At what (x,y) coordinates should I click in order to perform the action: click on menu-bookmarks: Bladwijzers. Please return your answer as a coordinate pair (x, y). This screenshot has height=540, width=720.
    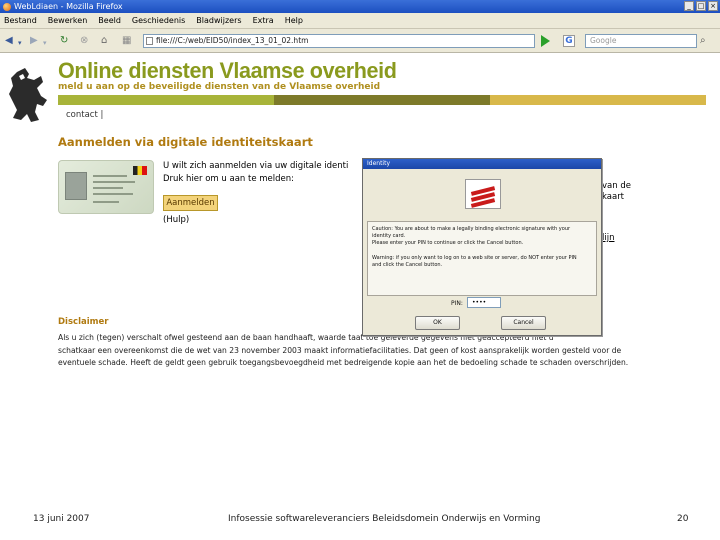
    Looking at the image, I should click on (218, 20).